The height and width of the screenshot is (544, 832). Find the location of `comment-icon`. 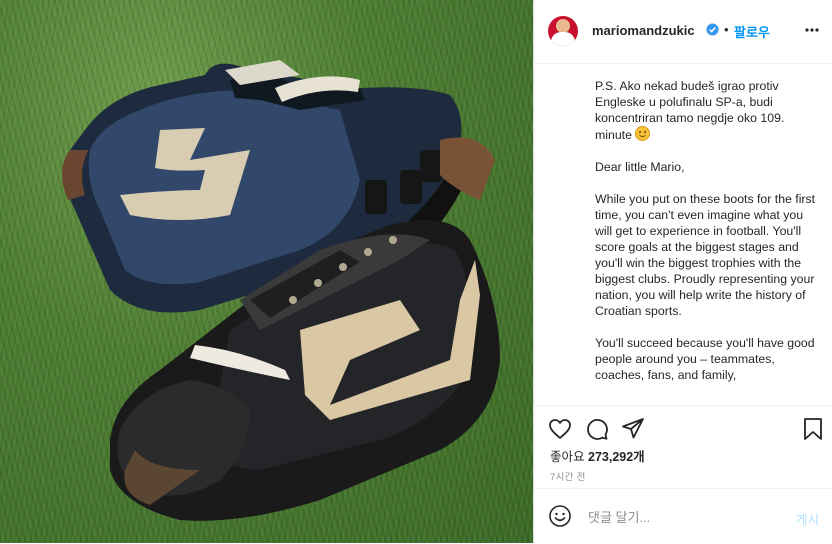

comment-icon is located at coordinates (597, 429).